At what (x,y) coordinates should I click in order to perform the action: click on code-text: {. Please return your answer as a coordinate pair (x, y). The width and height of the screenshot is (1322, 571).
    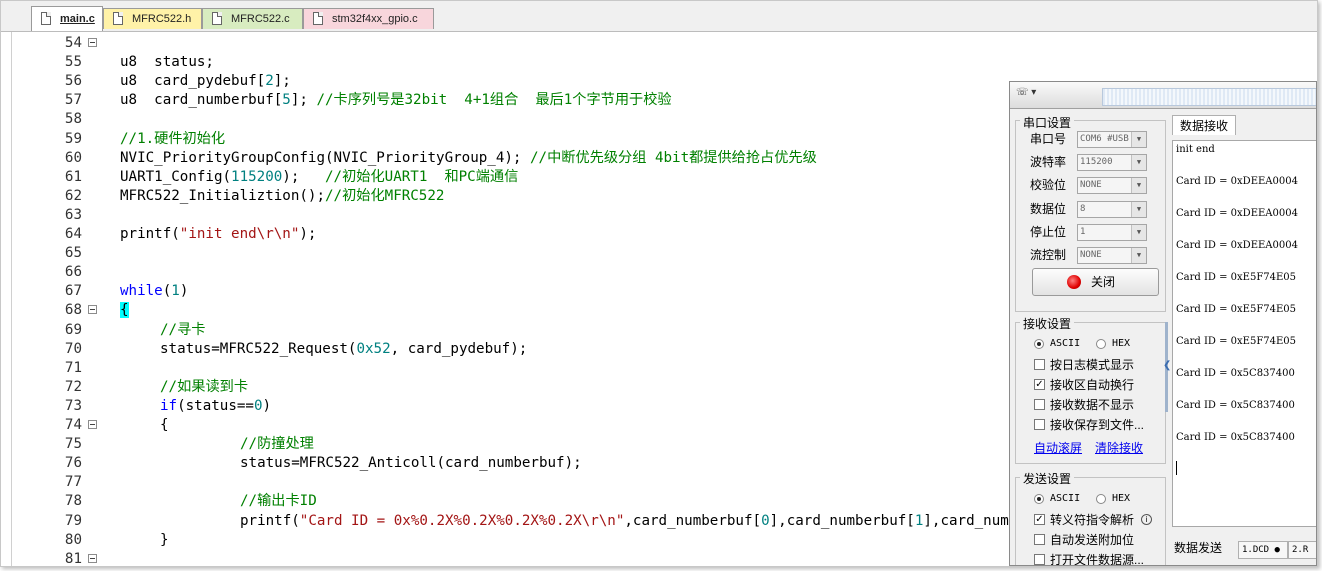
    Looking at the image, I should click on (124, 310).